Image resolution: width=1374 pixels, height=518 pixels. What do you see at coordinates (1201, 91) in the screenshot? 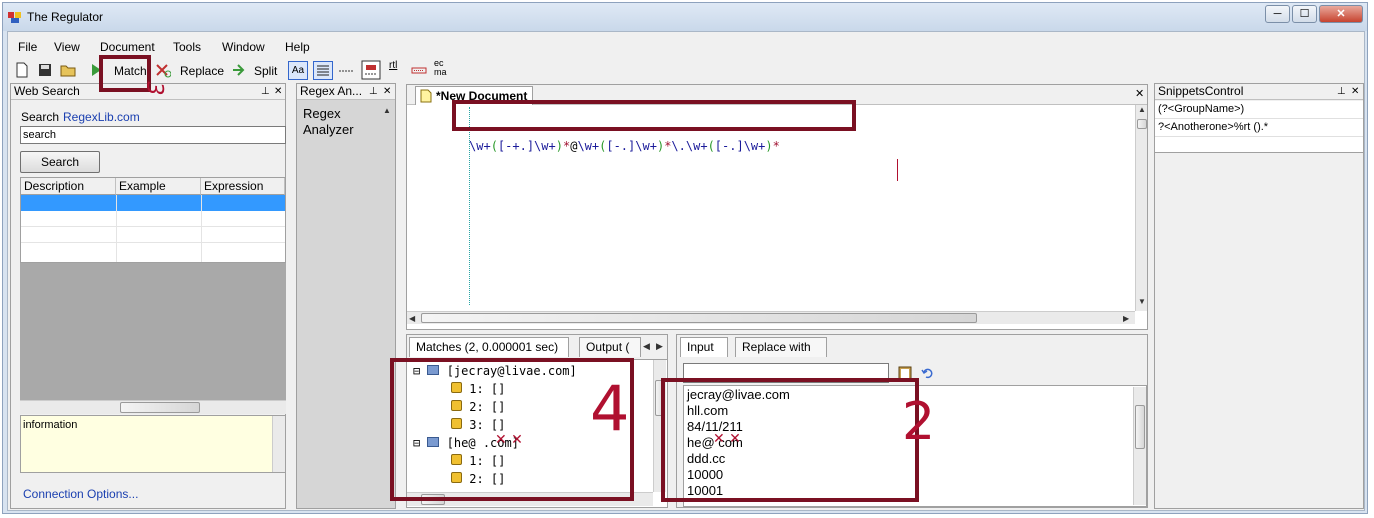
I see `snippets-title: SnippetsControl` at bounding box center [1201, 91].